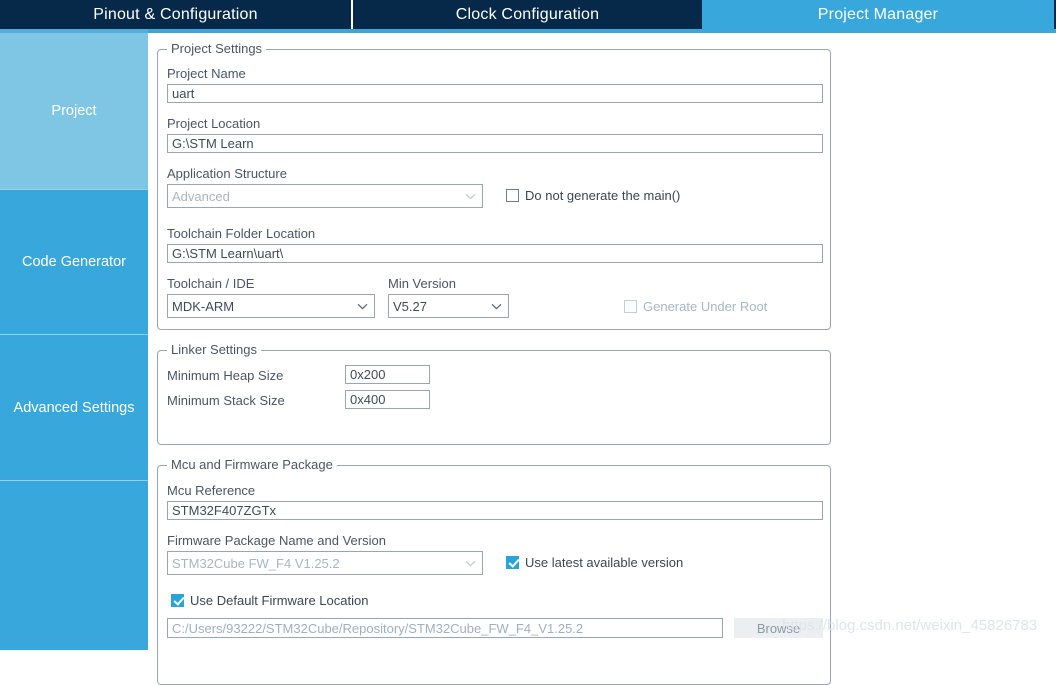 The height and width of the screenshot is (685, 1056). What do you see at coordinates (276, 540) in the screenshot?
I see `firmware-package-label: Firmware Package Name and Version` at bounding box center [276, 540].